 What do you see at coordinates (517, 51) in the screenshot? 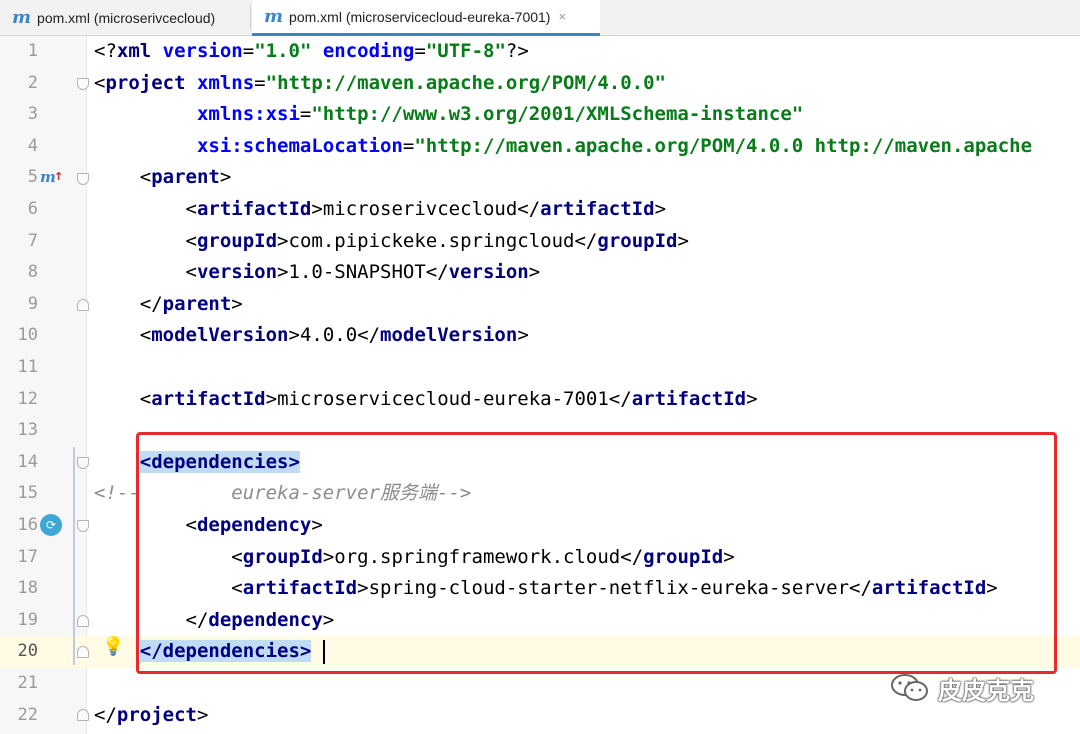
I see `code-token: ?>` at bounding box center [517, 51].